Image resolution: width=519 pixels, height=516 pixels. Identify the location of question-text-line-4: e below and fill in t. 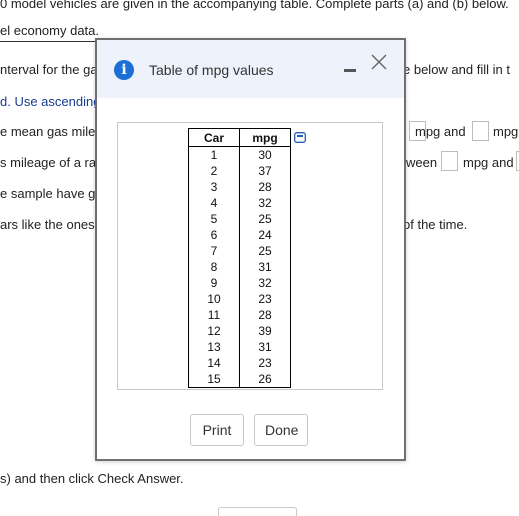
(456, 69).